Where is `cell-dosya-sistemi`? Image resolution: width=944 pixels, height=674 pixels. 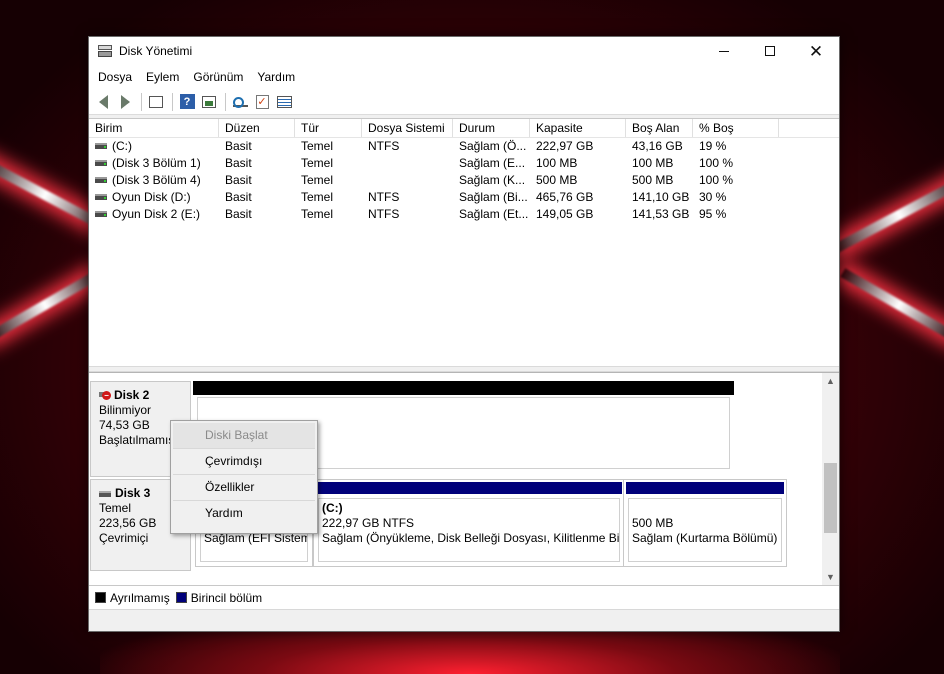
cell-dosya-sistemi is located at coordinates (407, 163).